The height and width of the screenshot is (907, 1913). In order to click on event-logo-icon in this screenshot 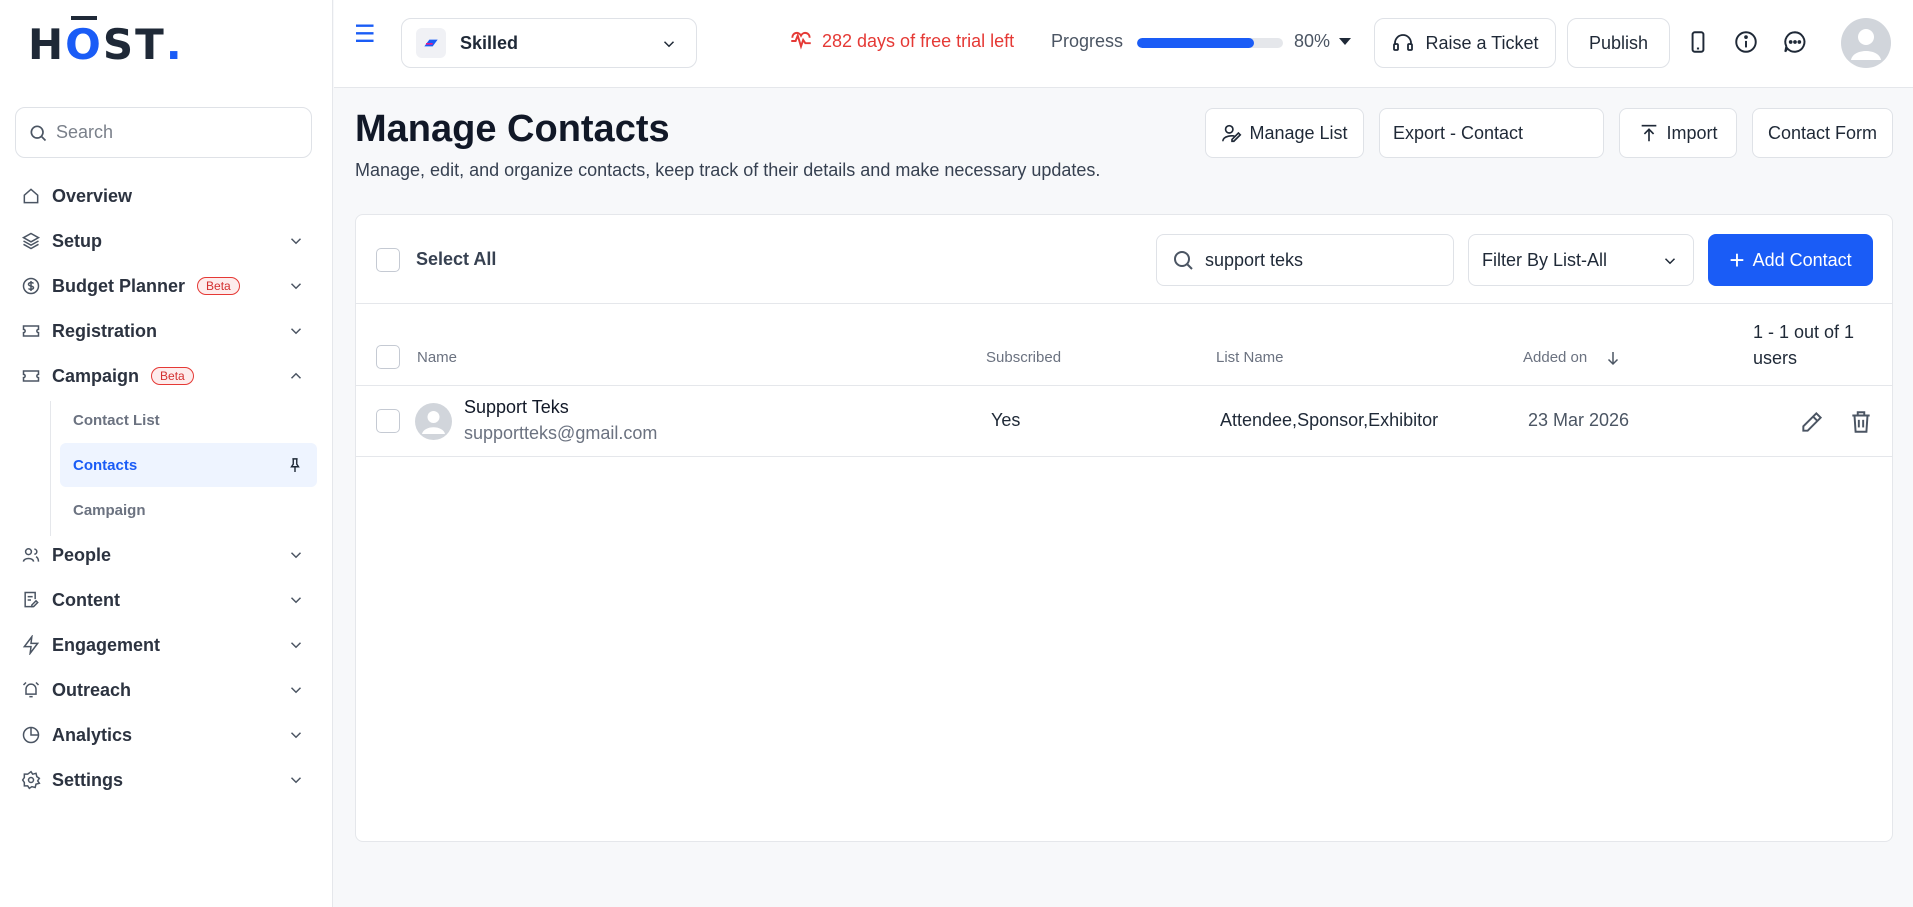, I will do `click(431, 43)`.